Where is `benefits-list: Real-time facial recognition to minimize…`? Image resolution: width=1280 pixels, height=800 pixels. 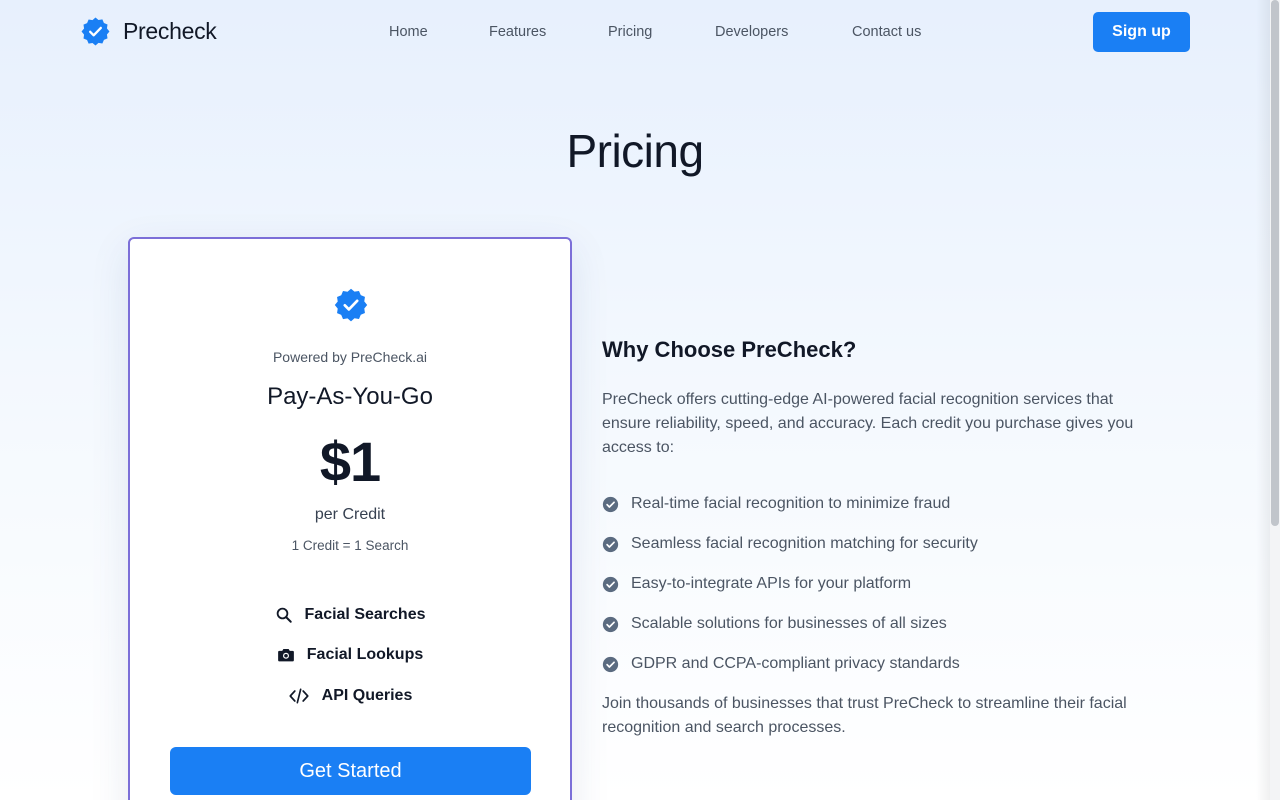 benefits-list: Real-time facial recognition to minimize… is located at coordinates (790, 584).